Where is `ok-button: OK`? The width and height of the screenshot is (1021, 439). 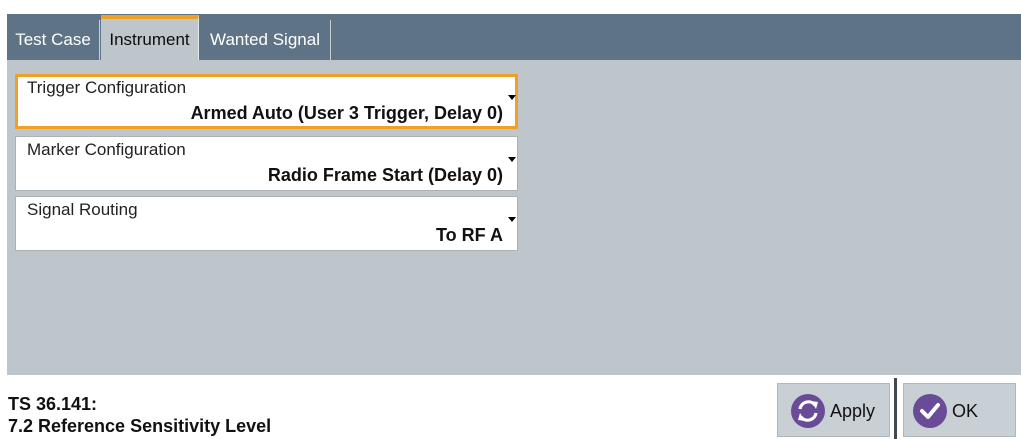 ok-button: OK is located at coordinates (959, 410).